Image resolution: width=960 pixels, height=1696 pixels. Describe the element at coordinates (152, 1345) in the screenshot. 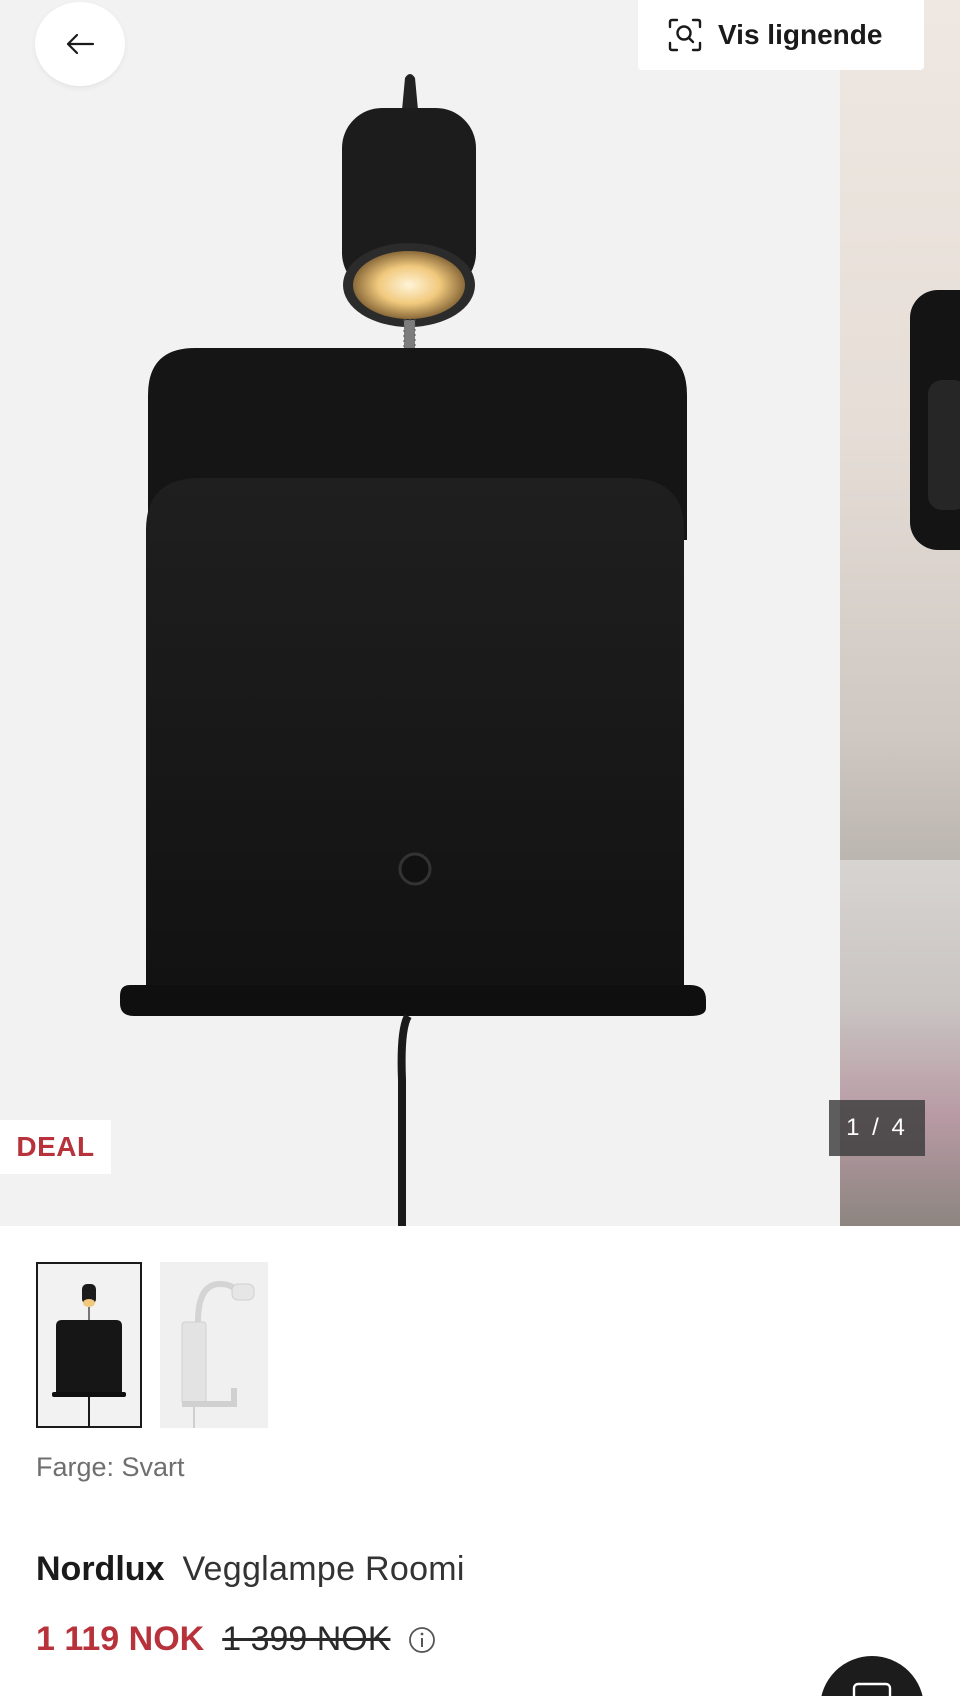

I see `thumbnail-strip` at that location.